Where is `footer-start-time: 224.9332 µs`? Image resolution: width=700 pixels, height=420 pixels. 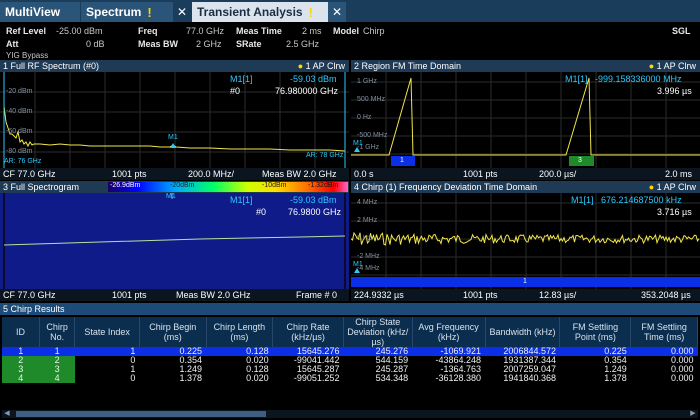 footer-start-time: 224.9332 µs is located at coordinates (379, 295).